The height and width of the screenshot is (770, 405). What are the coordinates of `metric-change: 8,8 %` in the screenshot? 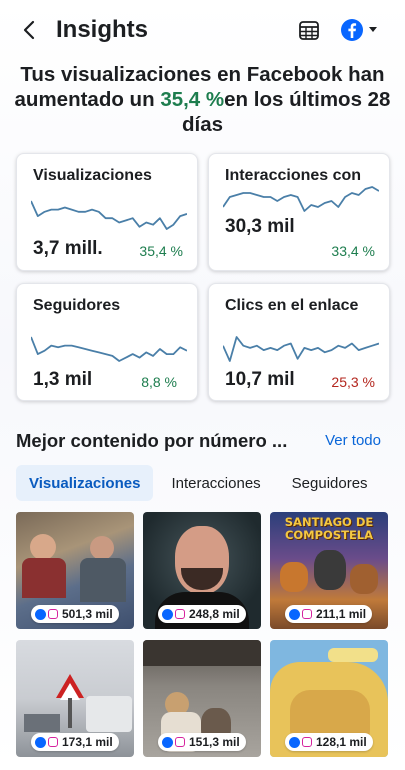 It's located at (159, 382).